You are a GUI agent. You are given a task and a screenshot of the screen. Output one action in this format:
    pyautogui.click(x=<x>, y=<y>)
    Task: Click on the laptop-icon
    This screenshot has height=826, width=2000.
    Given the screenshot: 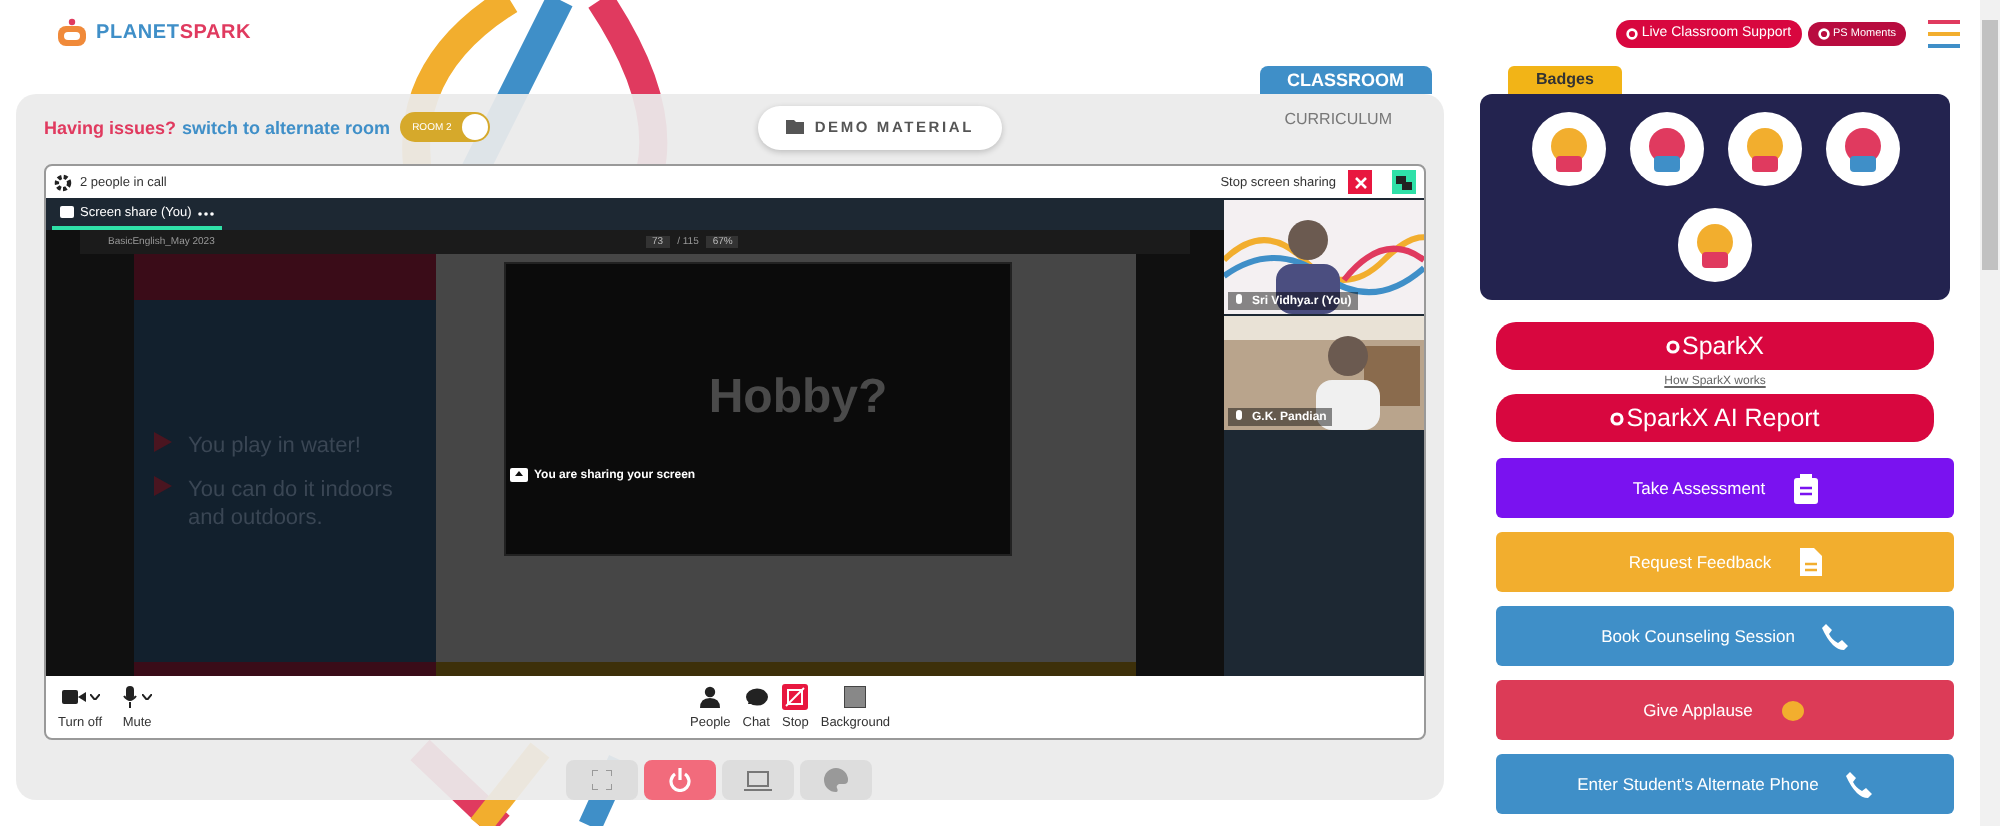 What is the action you would take?
    pyautogui.click(x=758, y=780)
    